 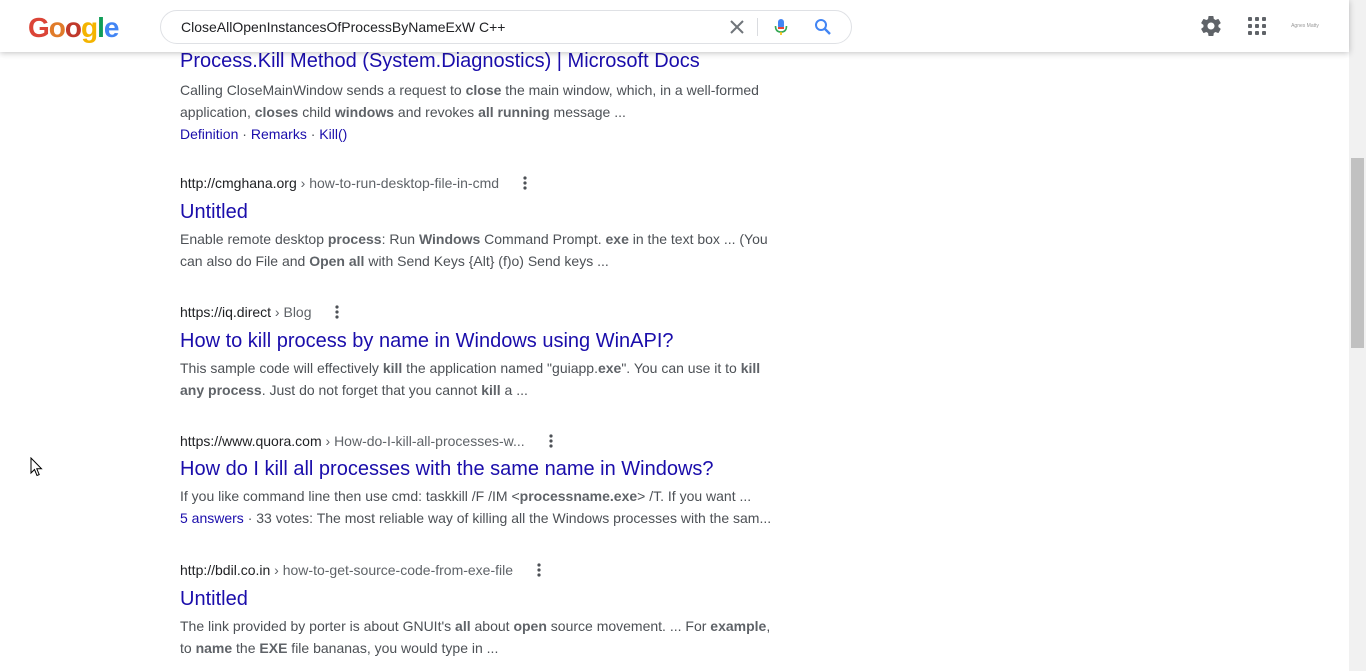 What do you see at coordinates (214, 648) in the screenshot?
I see `snippet-keyword: name` at bounding box center [214, 648].